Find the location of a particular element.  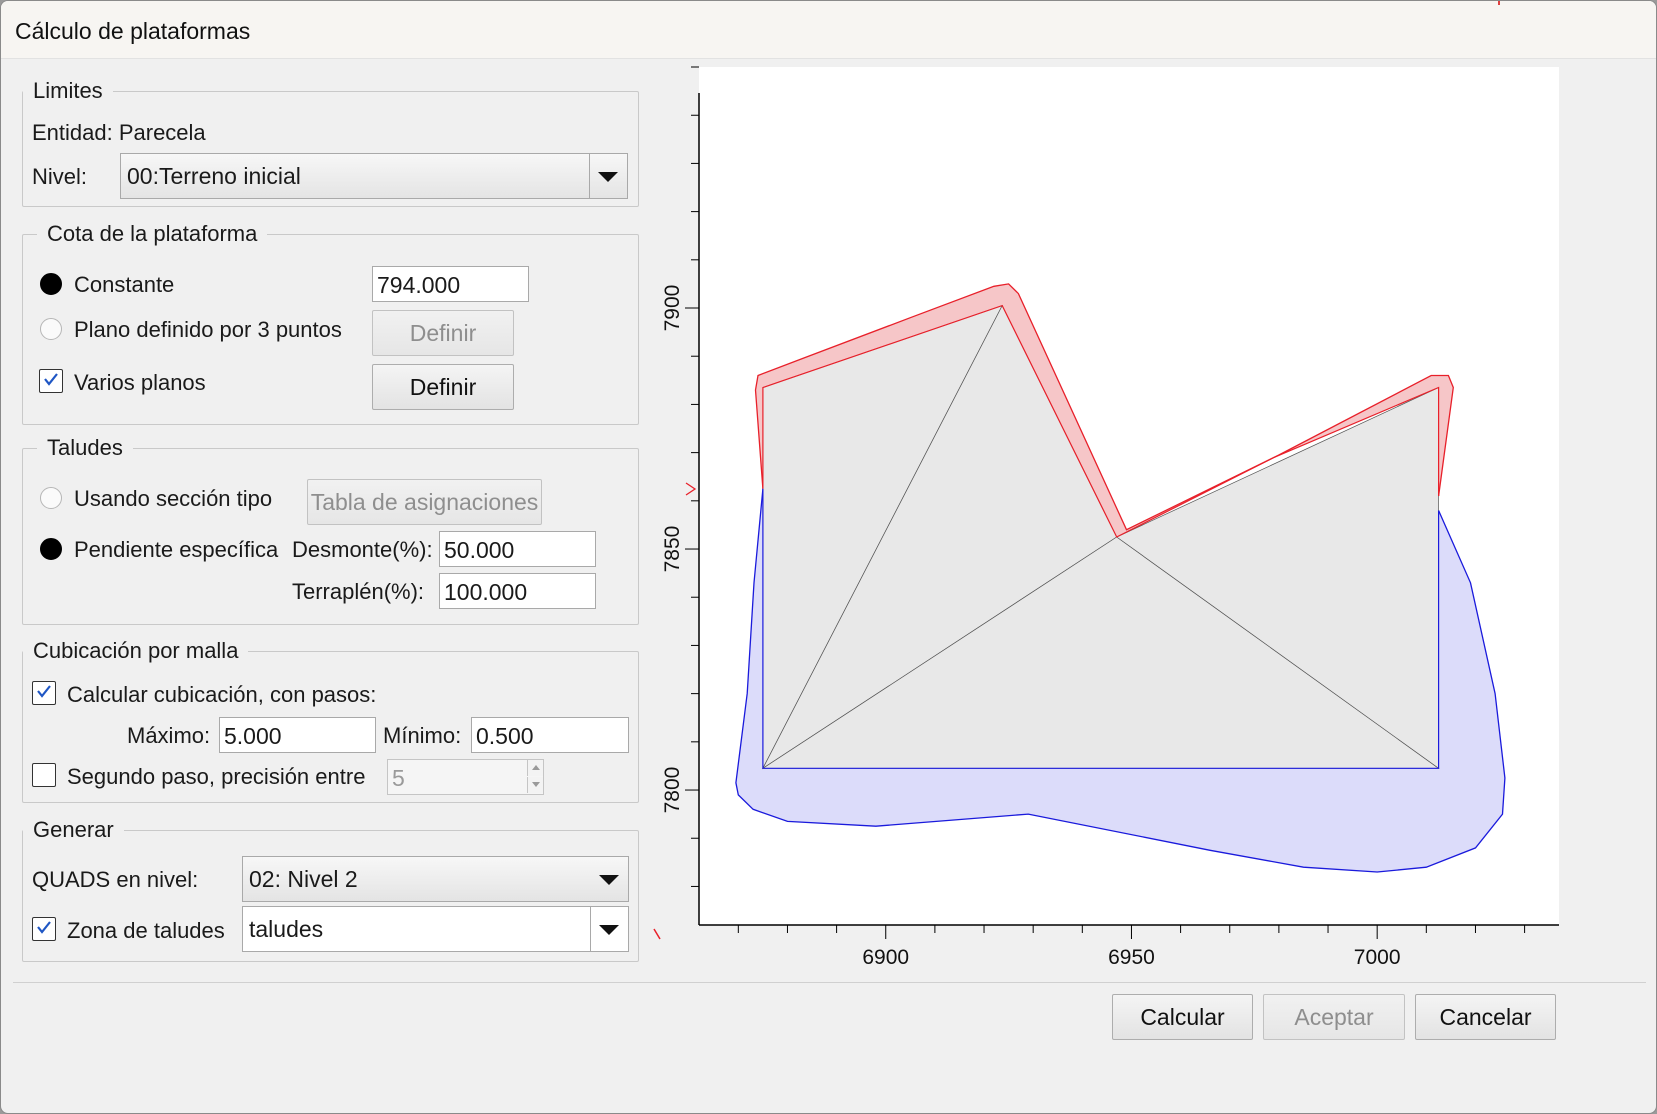

segundo-paso-checkbox is located at coordinates (44, 775).